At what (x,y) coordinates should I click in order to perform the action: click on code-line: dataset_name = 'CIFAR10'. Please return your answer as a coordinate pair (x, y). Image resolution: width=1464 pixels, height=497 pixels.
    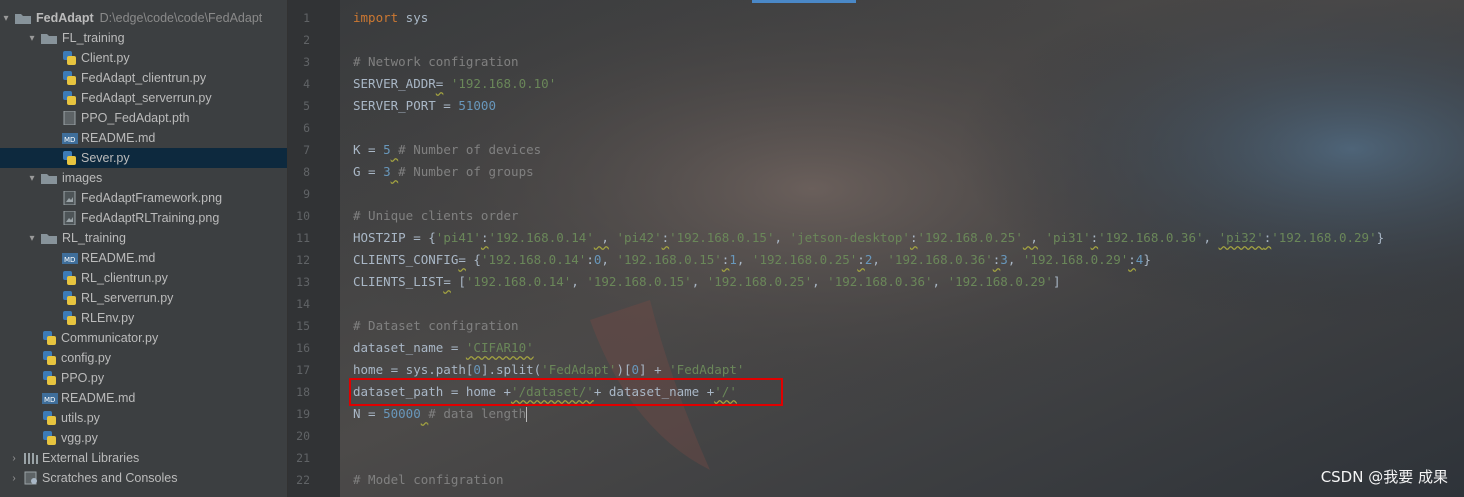
    Looking at the image, I should click on (443, 348).